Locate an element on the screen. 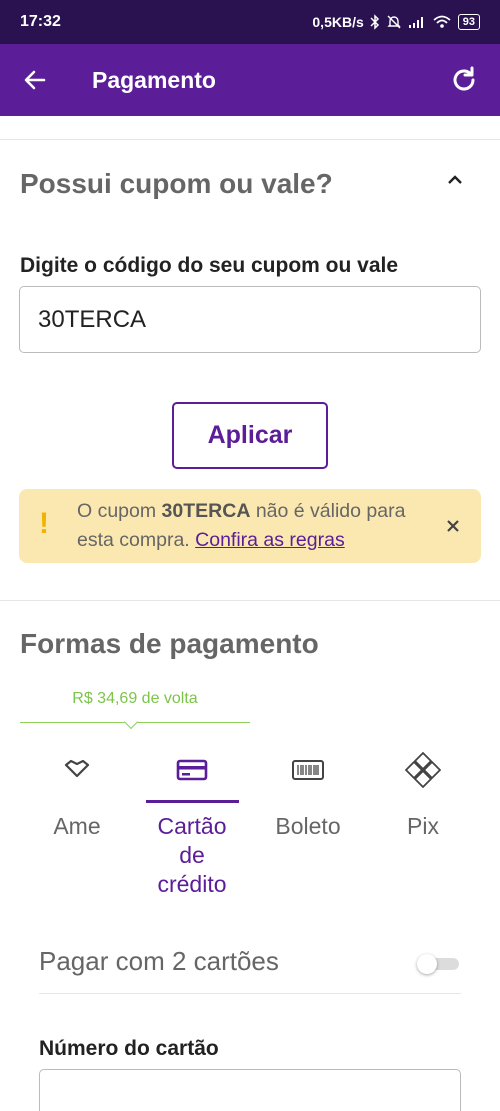 The image size is (500, 1111). refresh-icon is located at coordinates (464, 78).